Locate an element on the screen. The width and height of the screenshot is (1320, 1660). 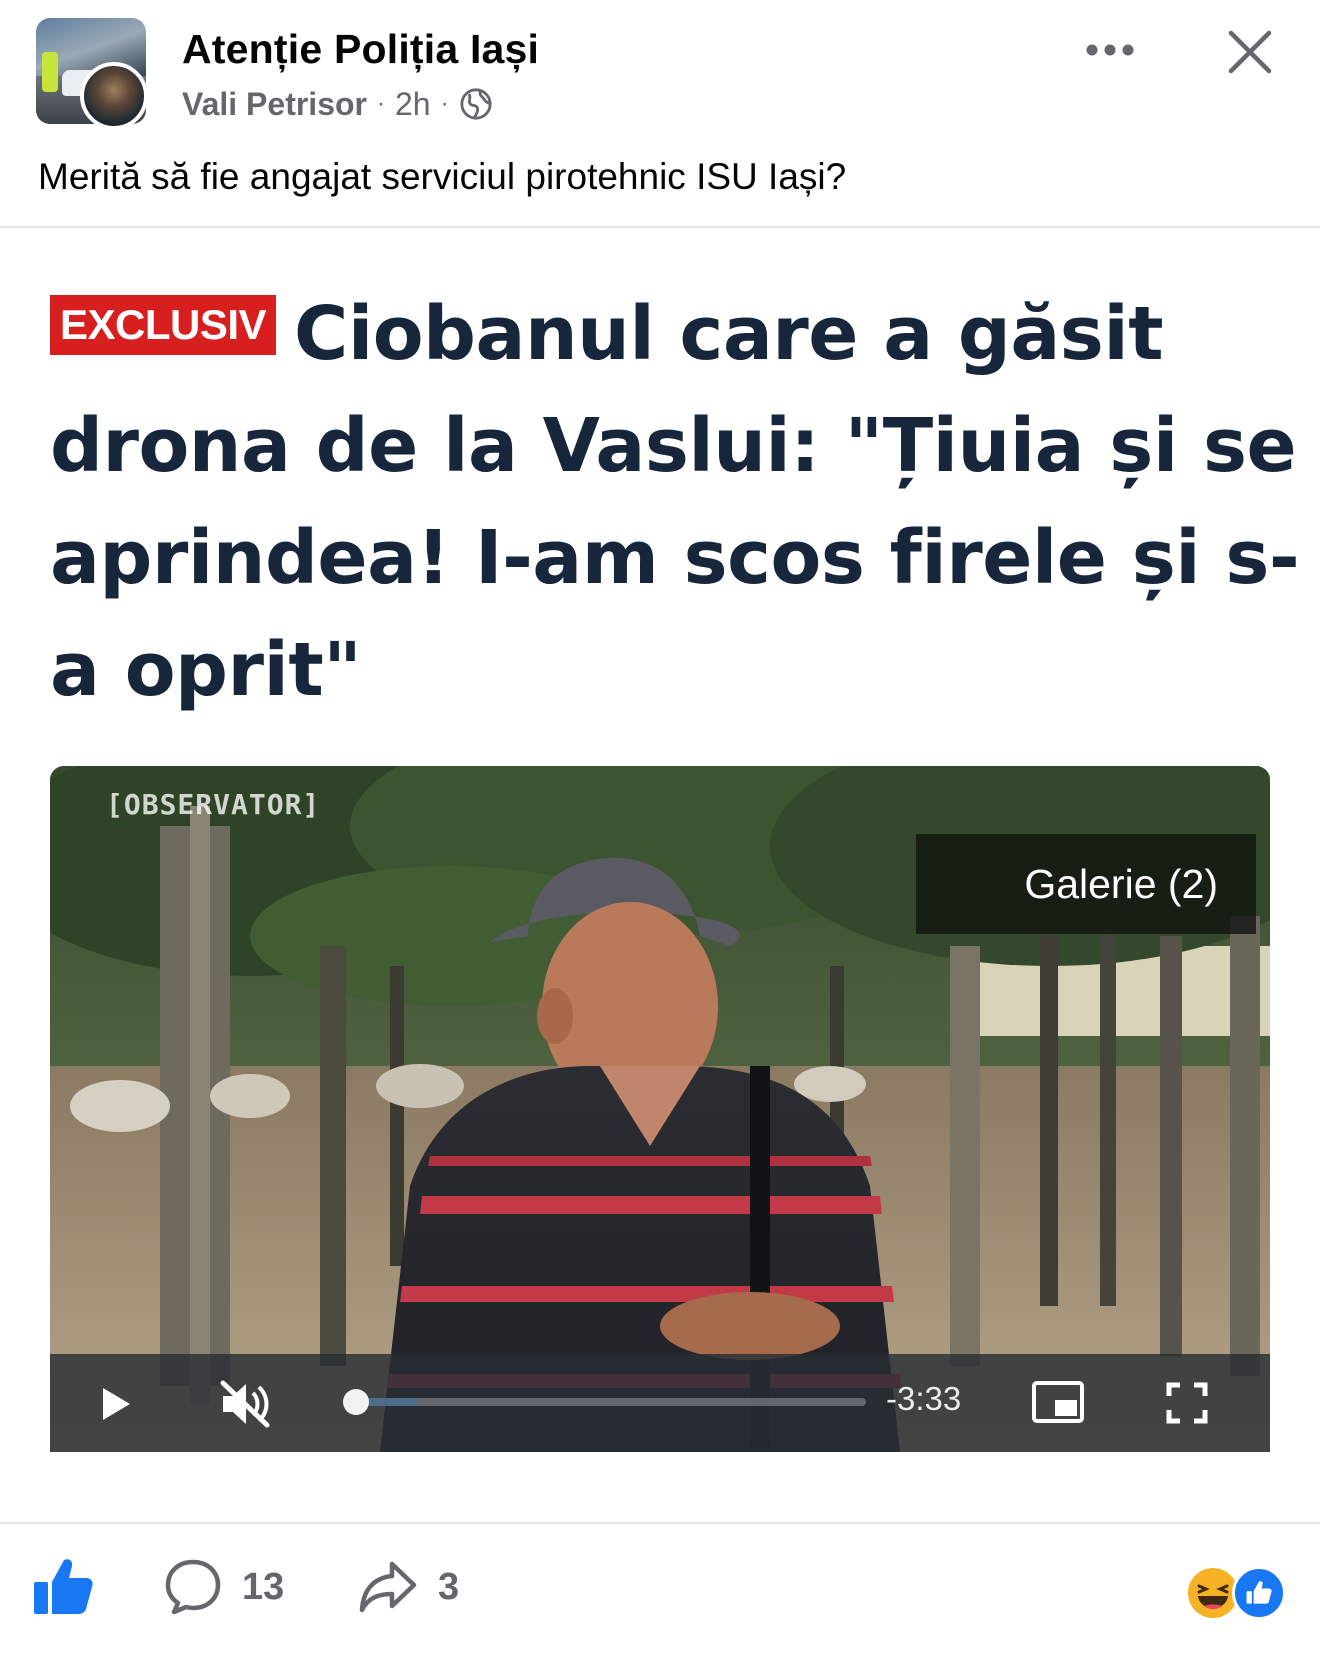
play-button is located at coordinates (116, 1404).